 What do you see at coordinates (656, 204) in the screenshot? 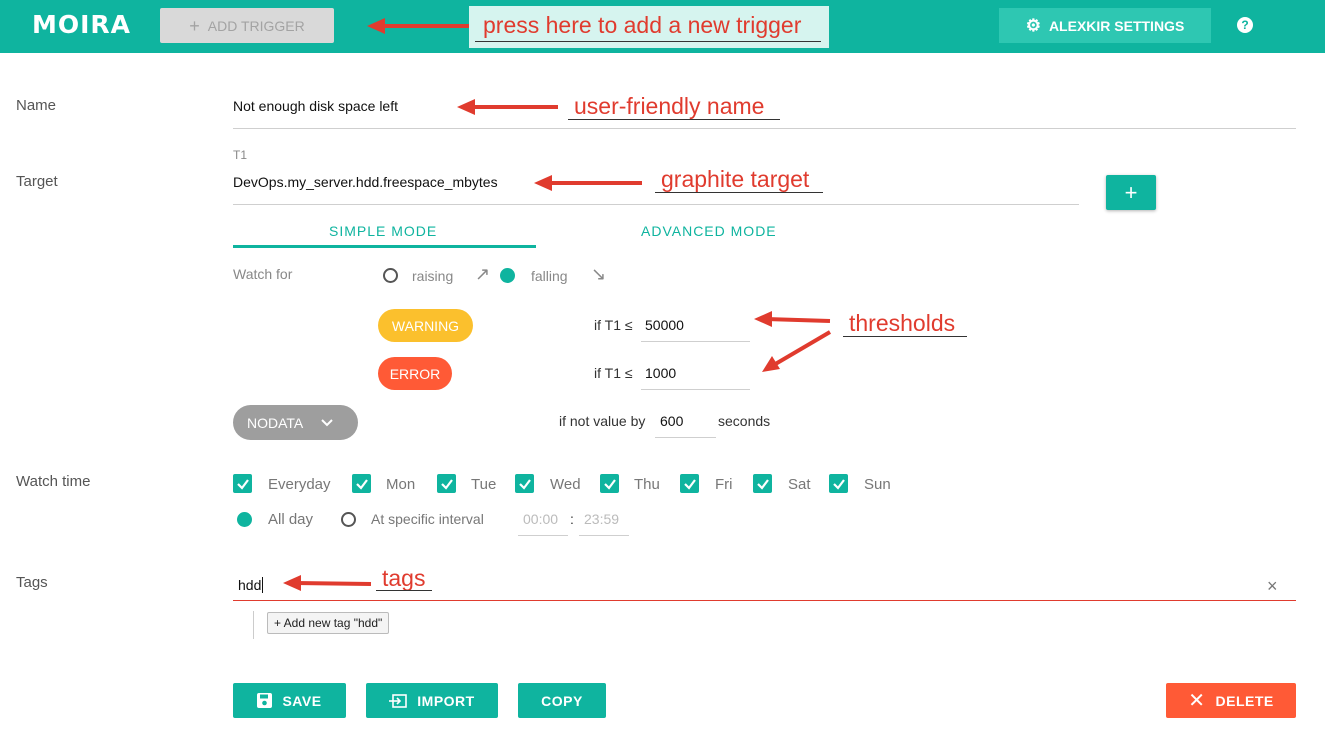
I see `target-underline` at bounding box center [656, 204].